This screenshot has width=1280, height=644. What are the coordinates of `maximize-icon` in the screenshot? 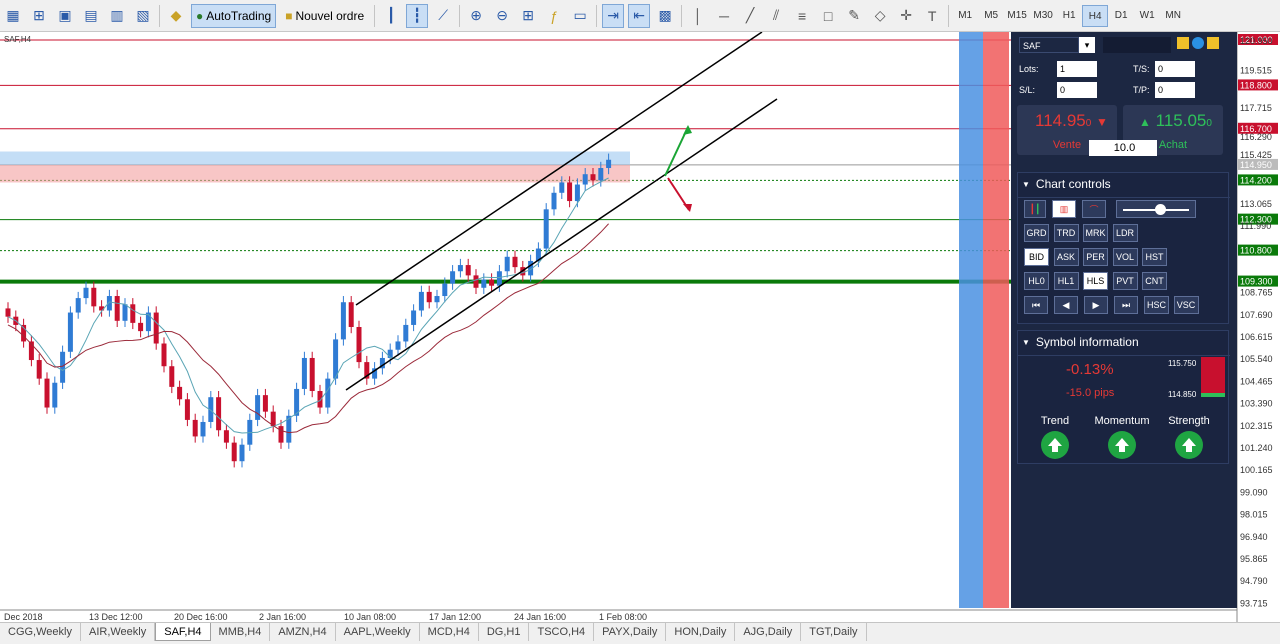 It's located at (1213, 43).